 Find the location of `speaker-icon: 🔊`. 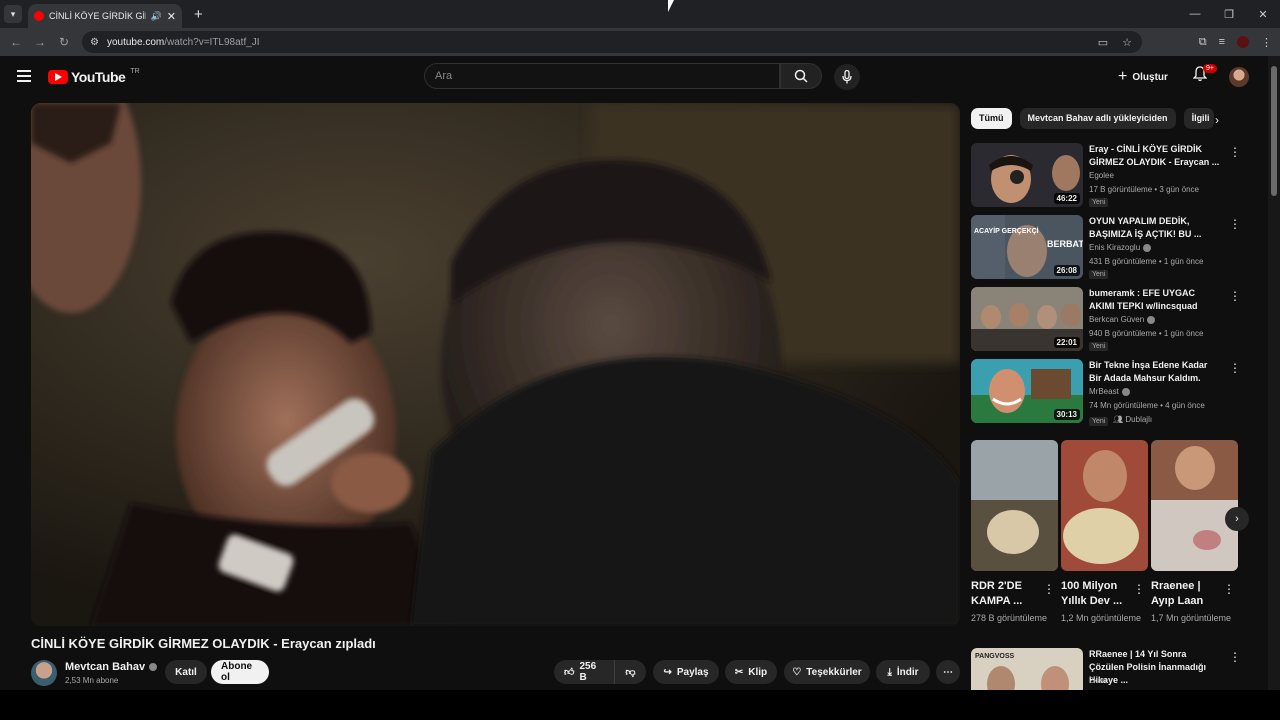

speaker-icon: 🔊 is located at coordinates (156, 16).